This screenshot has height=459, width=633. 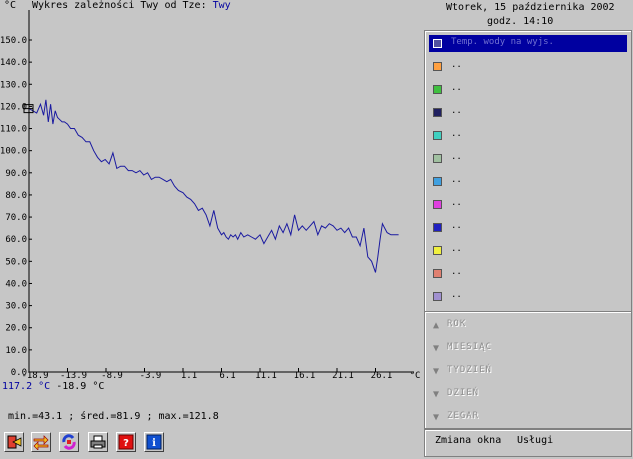 What do you see at coordinates (463, 416) in the screenshot?
I see `period-label: ZEGAR` at bounding box center [463, 416].